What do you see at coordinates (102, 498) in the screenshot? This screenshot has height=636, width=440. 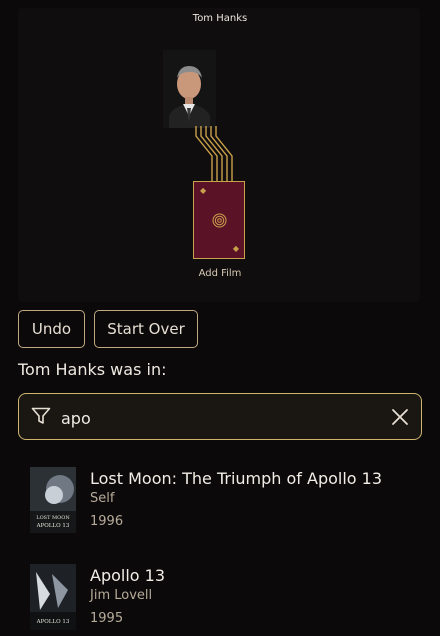 I see `result-role: Self` at bounding box center [102, 498].